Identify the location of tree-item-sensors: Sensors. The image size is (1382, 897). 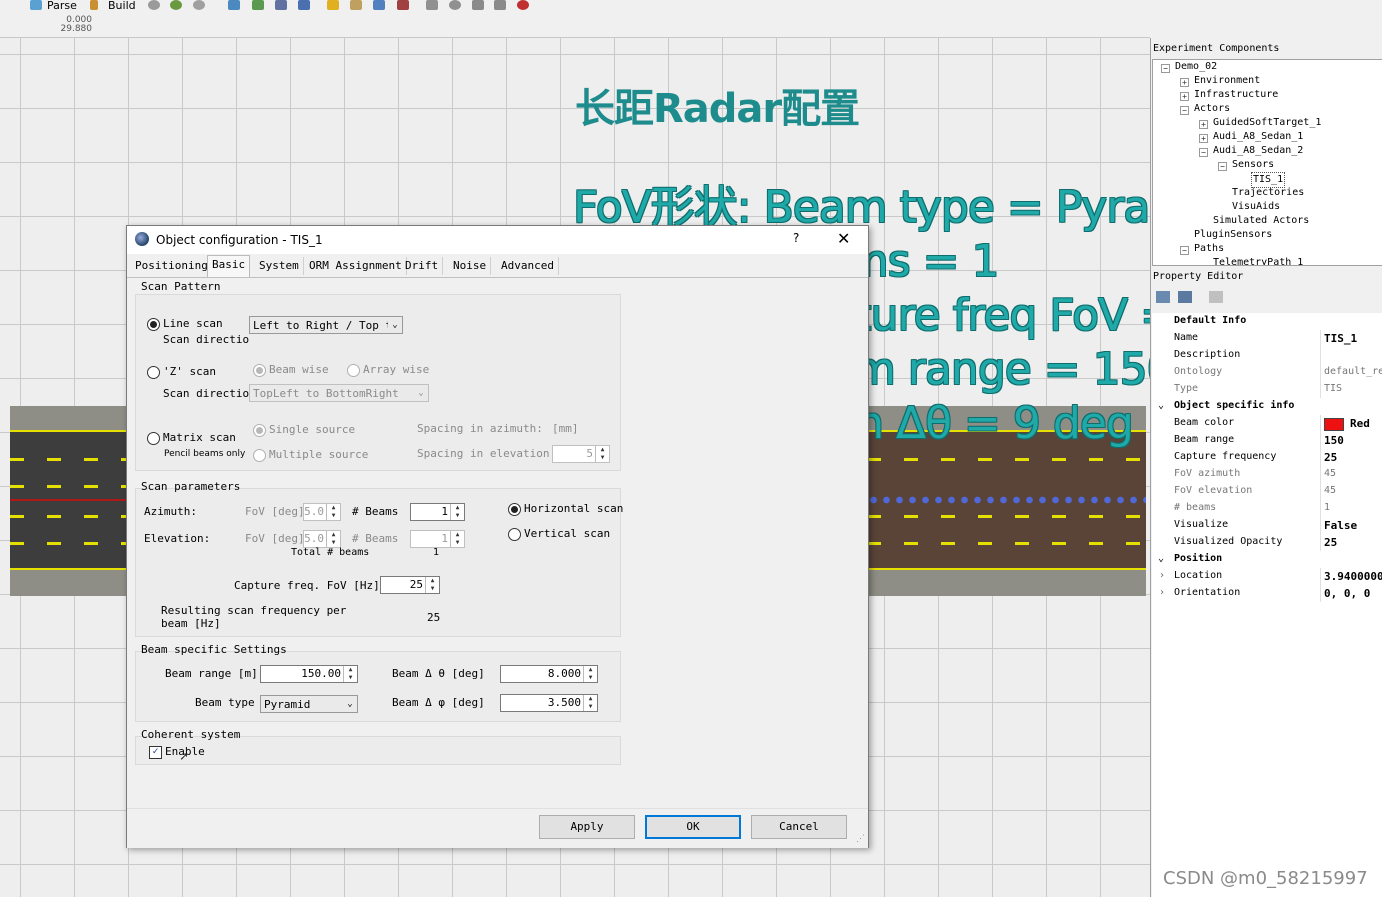
(1253, 165).